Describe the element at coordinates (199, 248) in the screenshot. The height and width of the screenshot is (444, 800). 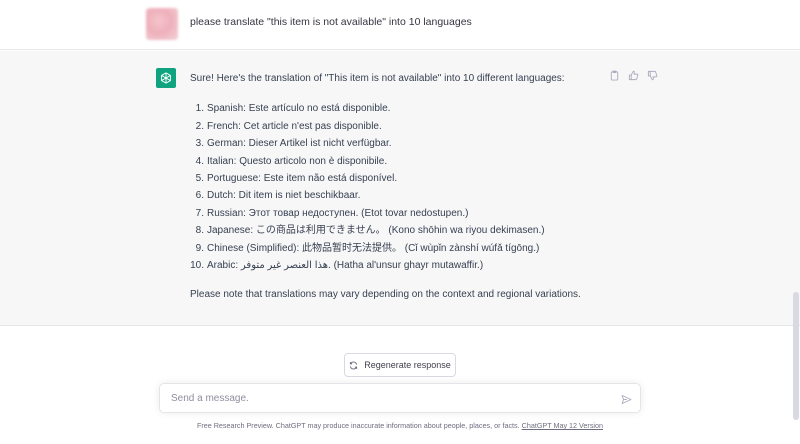
I see `list-number: 9.` at that location.